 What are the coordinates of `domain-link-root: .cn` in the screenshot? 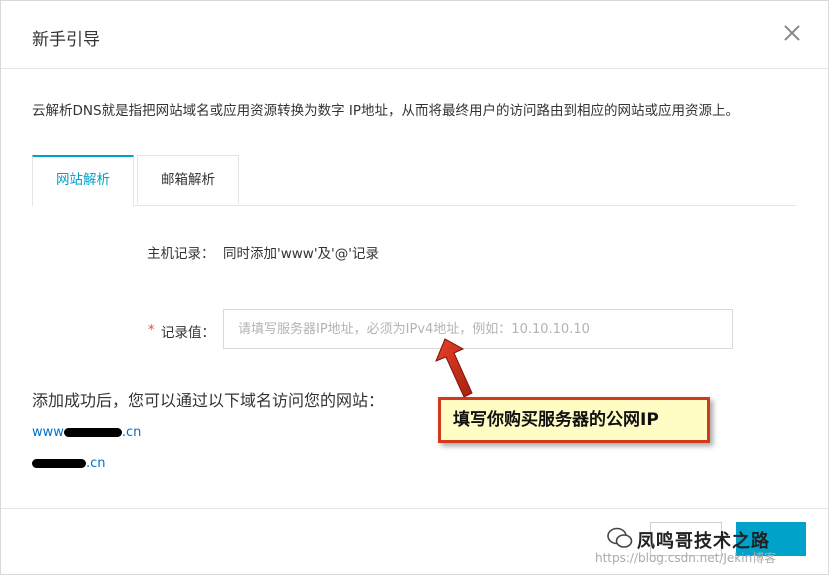 It's located at (69, 463).